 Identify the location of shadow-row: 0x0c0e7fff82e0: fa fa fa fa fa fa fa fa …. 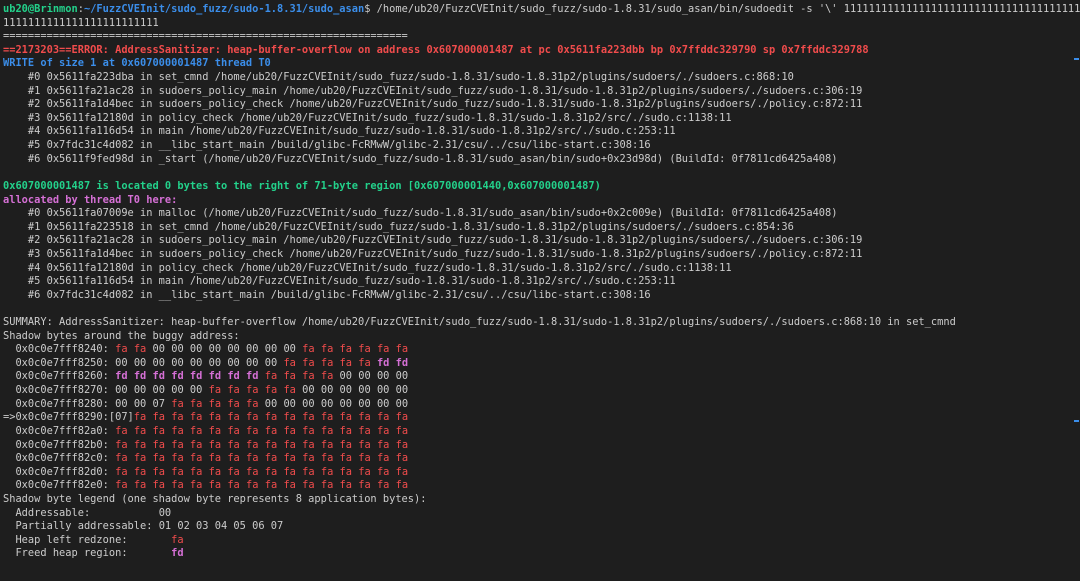
(541, 486).